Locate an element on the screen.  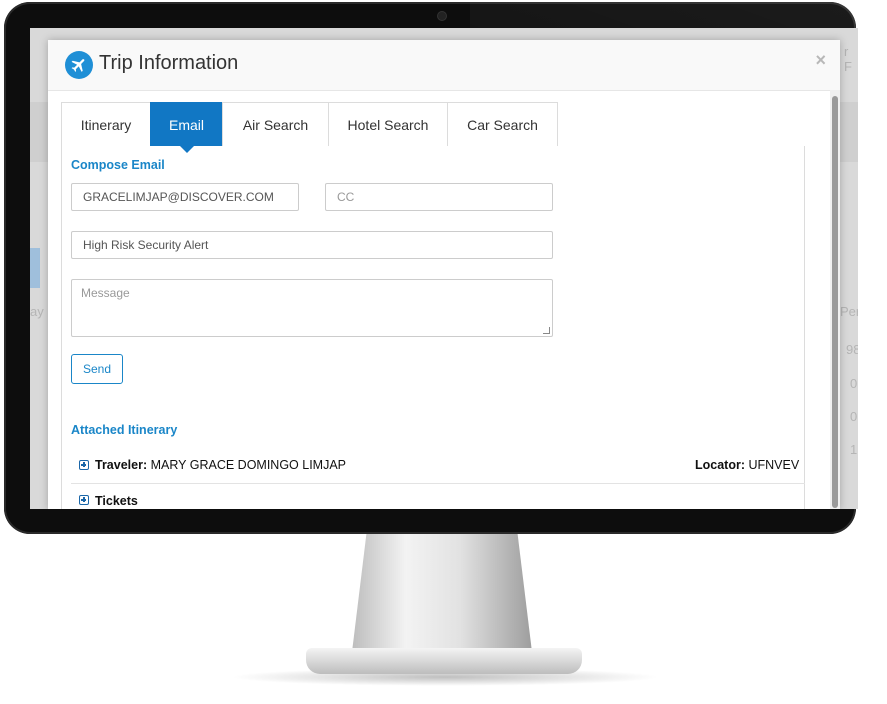
background-column-header: Per is located at coordinates (849, 311).